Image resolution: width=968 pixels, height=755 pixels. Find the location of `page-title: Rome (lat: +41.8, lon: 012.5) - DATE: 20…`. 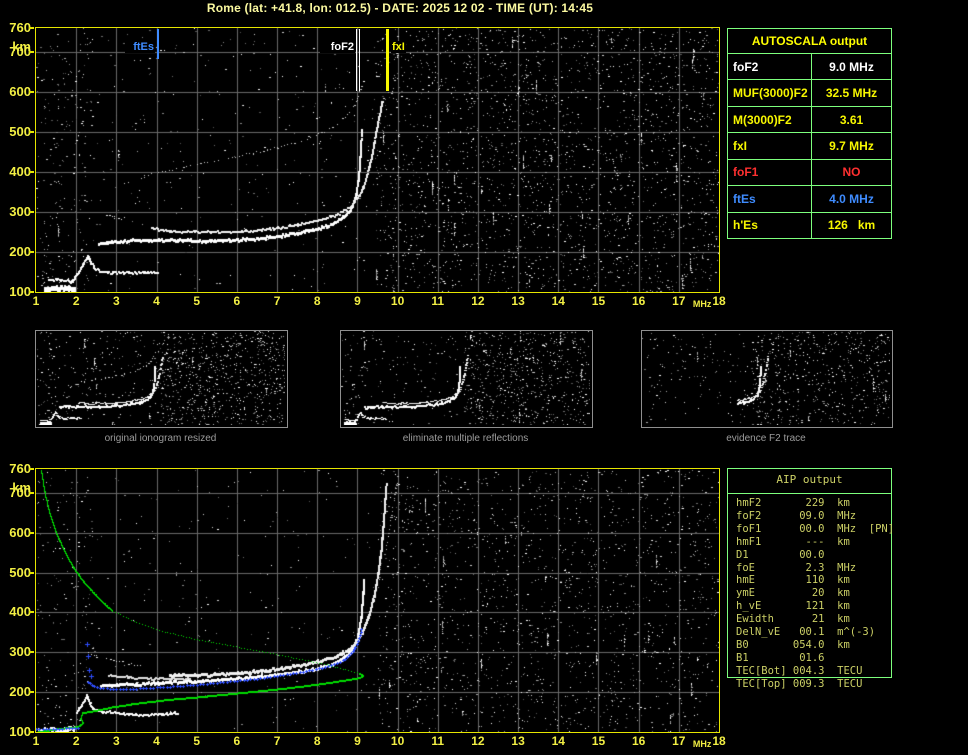

page-title: Rome (lat: +41.8, lon: 012.5) - DATE: 20… is located at coordinates (400, 8).